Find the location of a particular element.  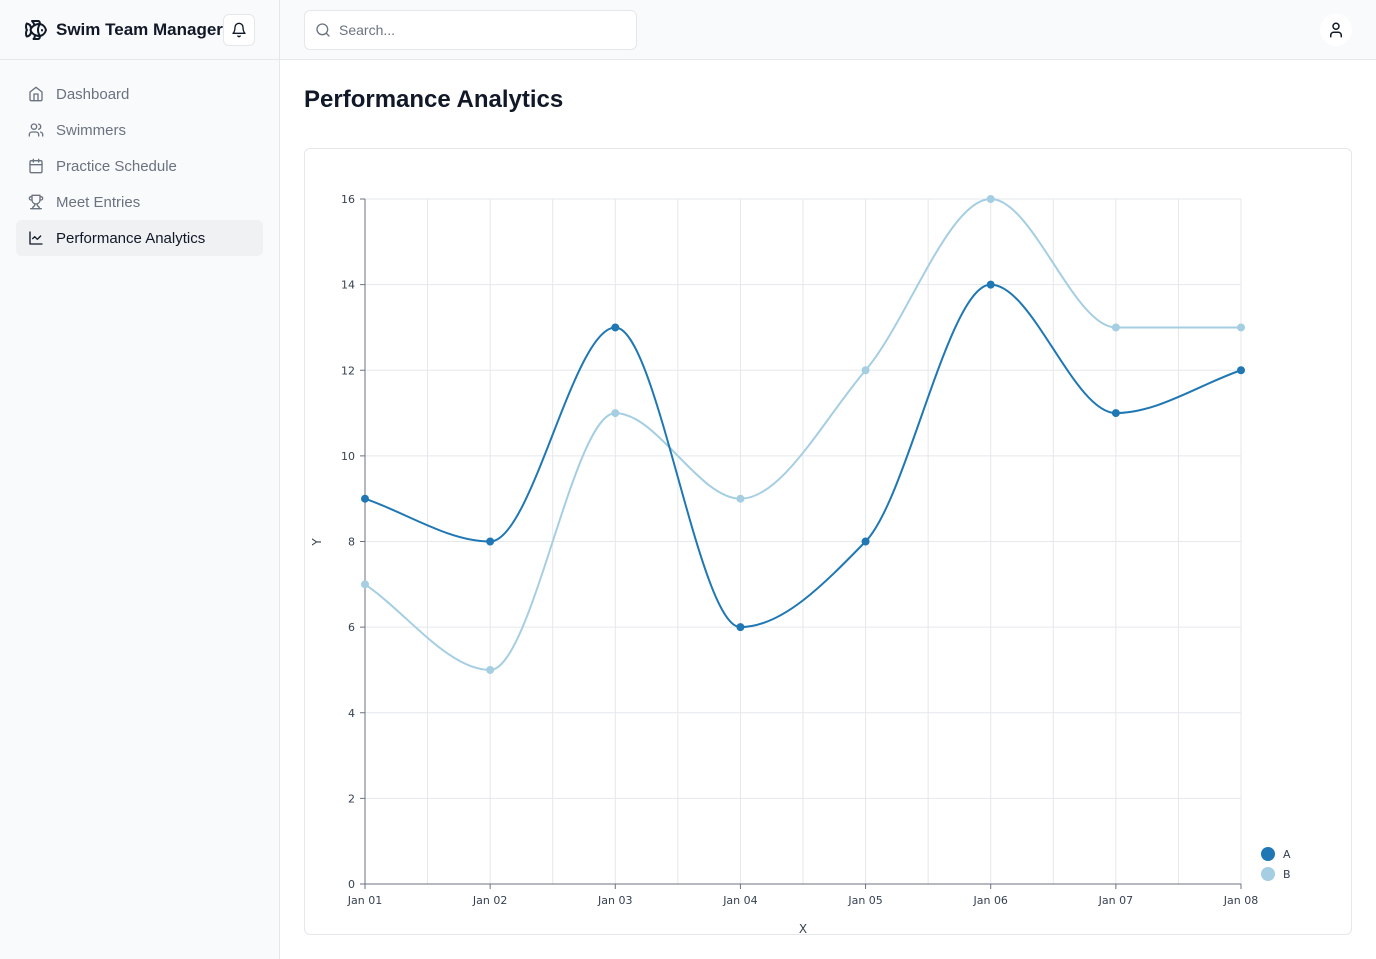

search-input is located at coordinates (479, 30).